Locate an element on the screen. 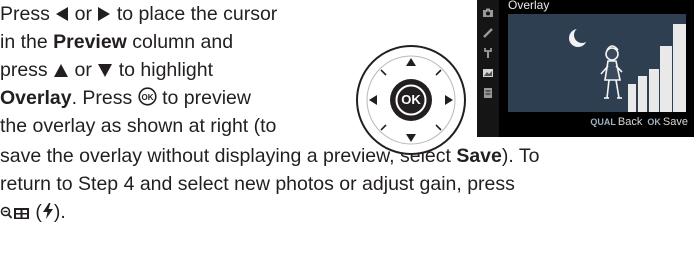 The height and width of the screenshot is (256, 694). menu-tab-rail is located at coordinates (488, 68).